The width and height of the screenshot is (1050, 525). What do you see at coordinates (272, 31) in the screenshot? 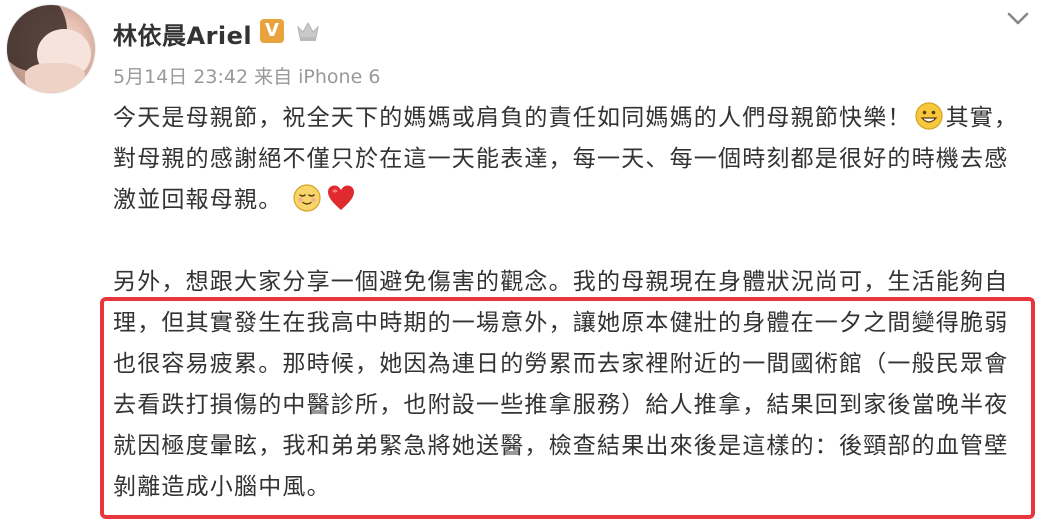
I see `verified-badge-icon: V` at bounding box center [272, 31].